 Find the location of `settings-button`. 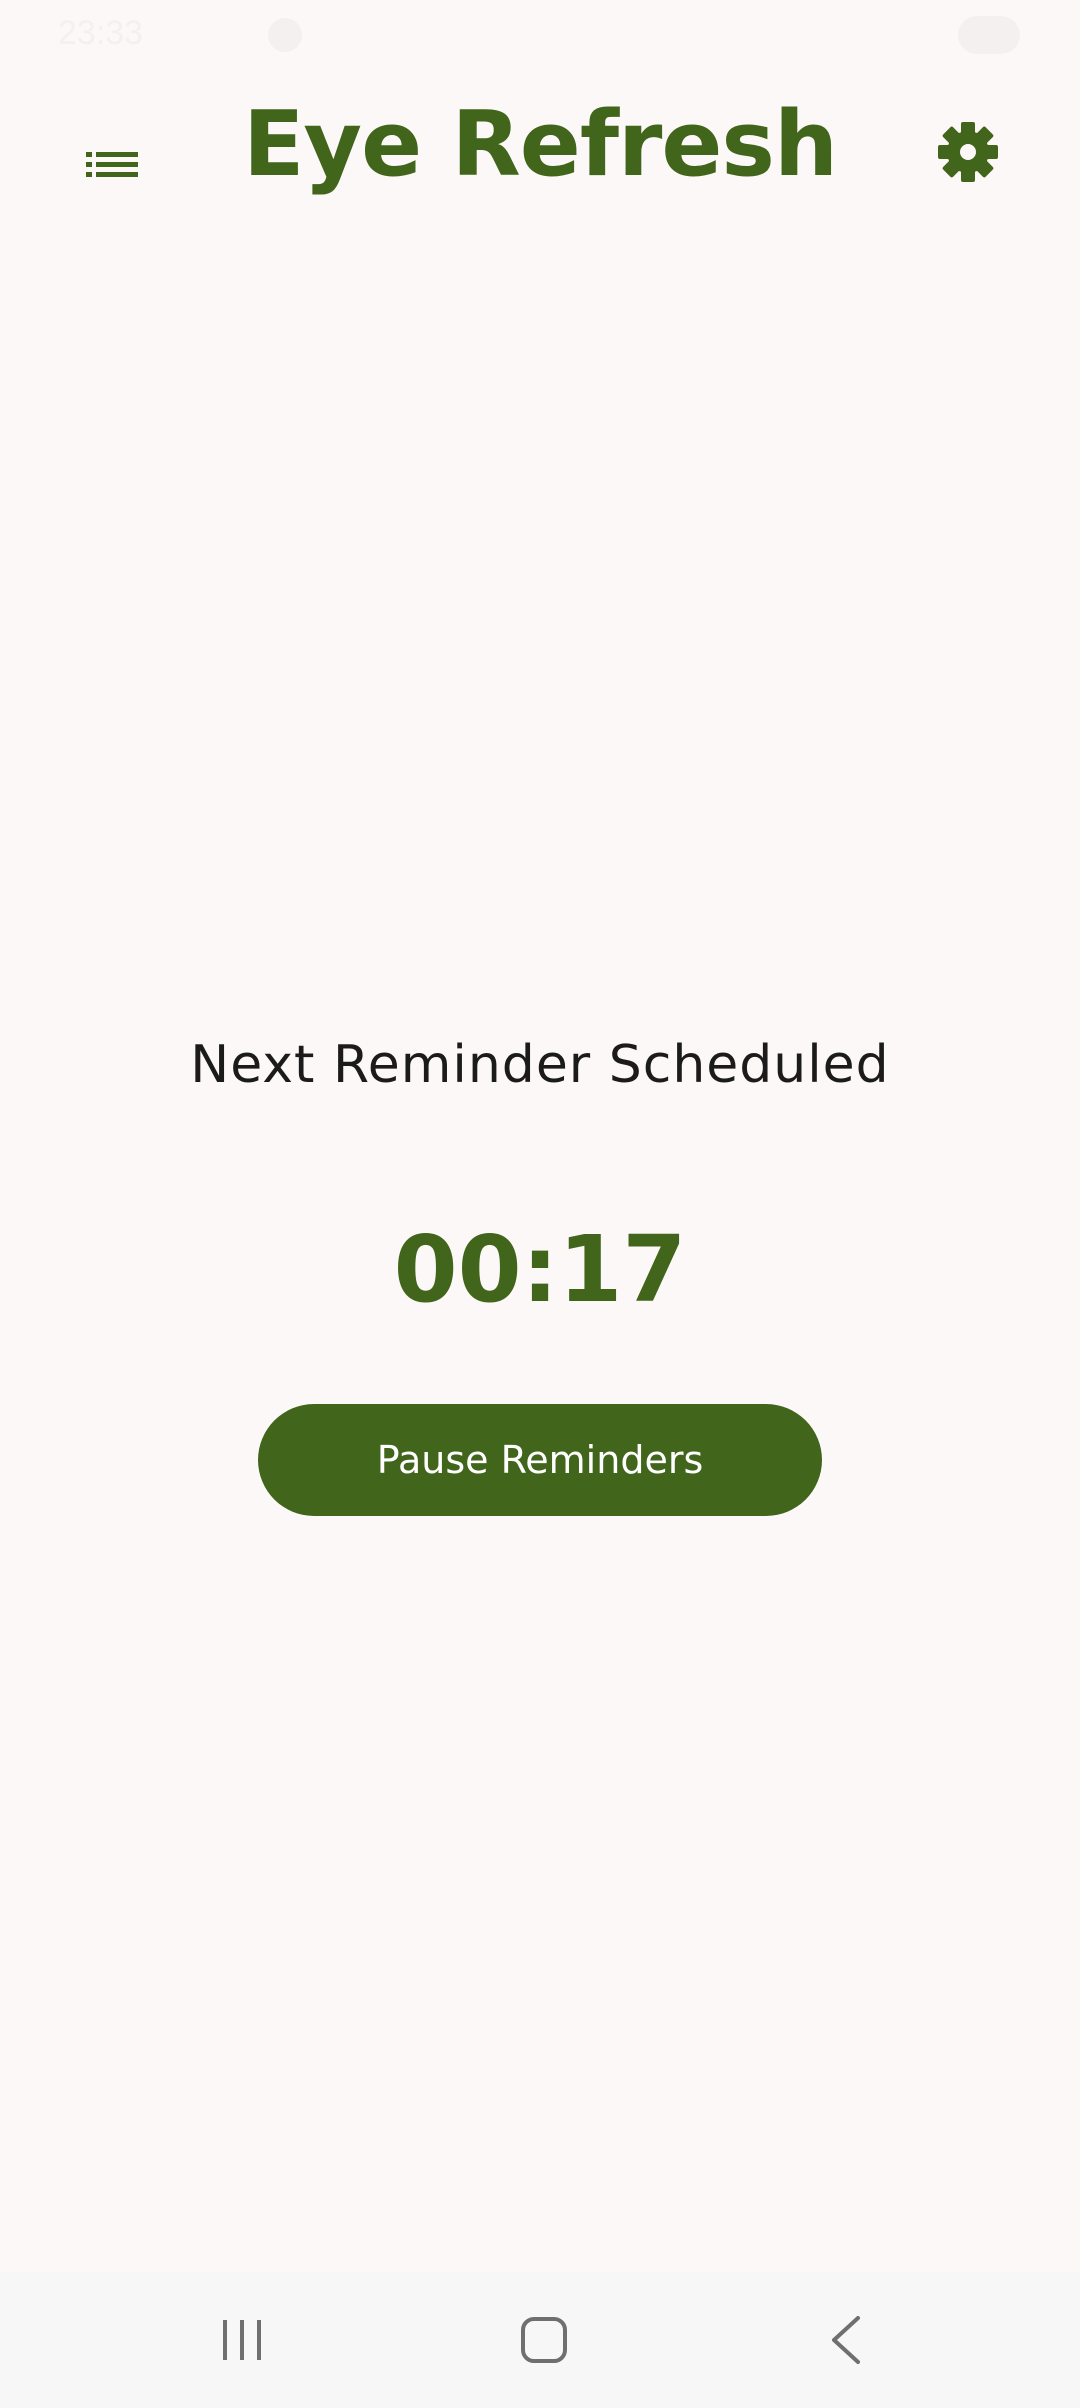

settings-button is located at coordinates (968, 152).